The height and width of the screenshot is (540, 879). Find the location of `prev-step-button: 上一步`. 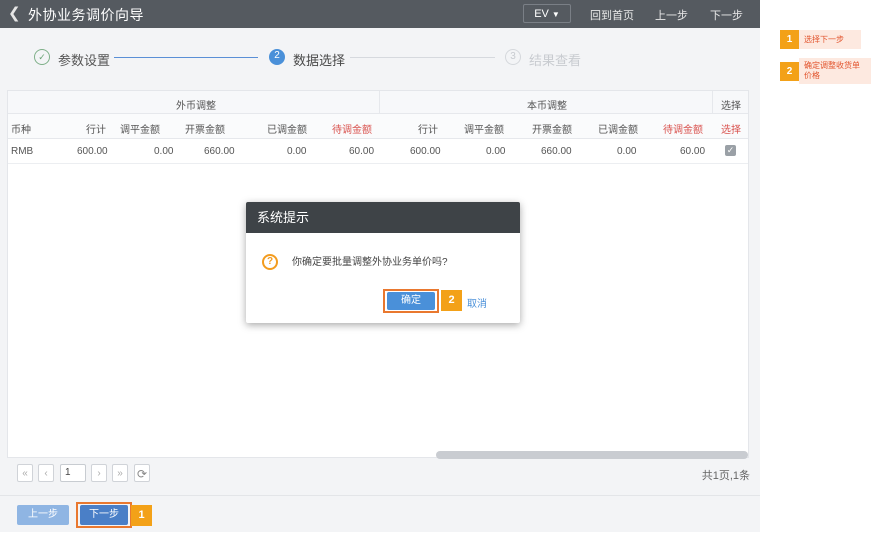

prev-step-button: 上一步 is located at coordinates (43, 515).